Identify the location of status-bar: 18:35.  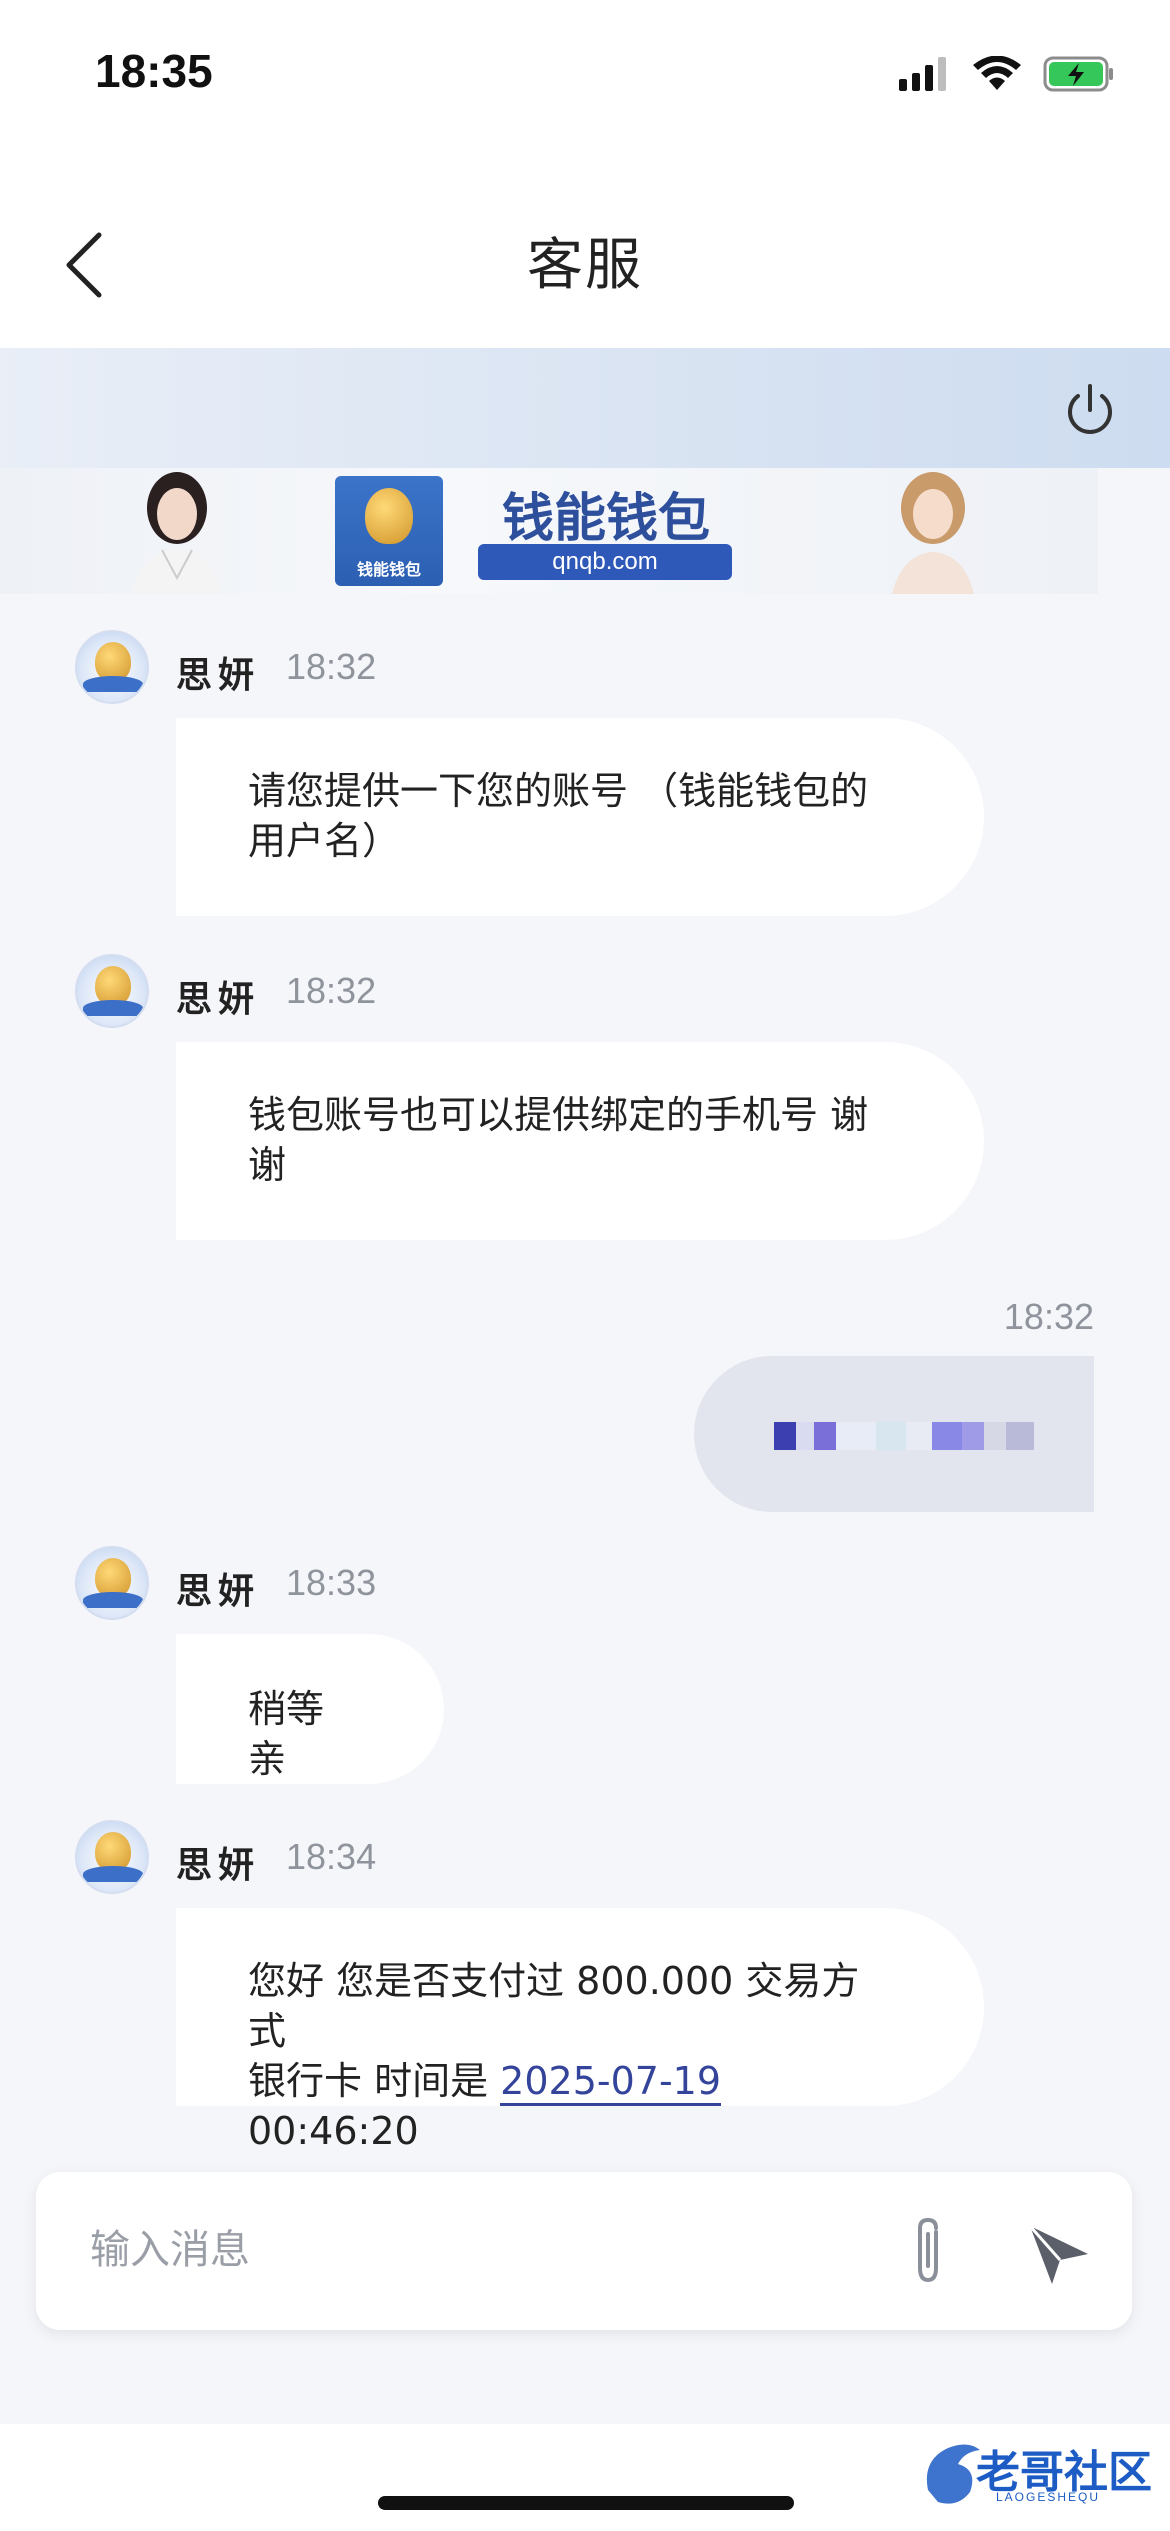
(585, 70).